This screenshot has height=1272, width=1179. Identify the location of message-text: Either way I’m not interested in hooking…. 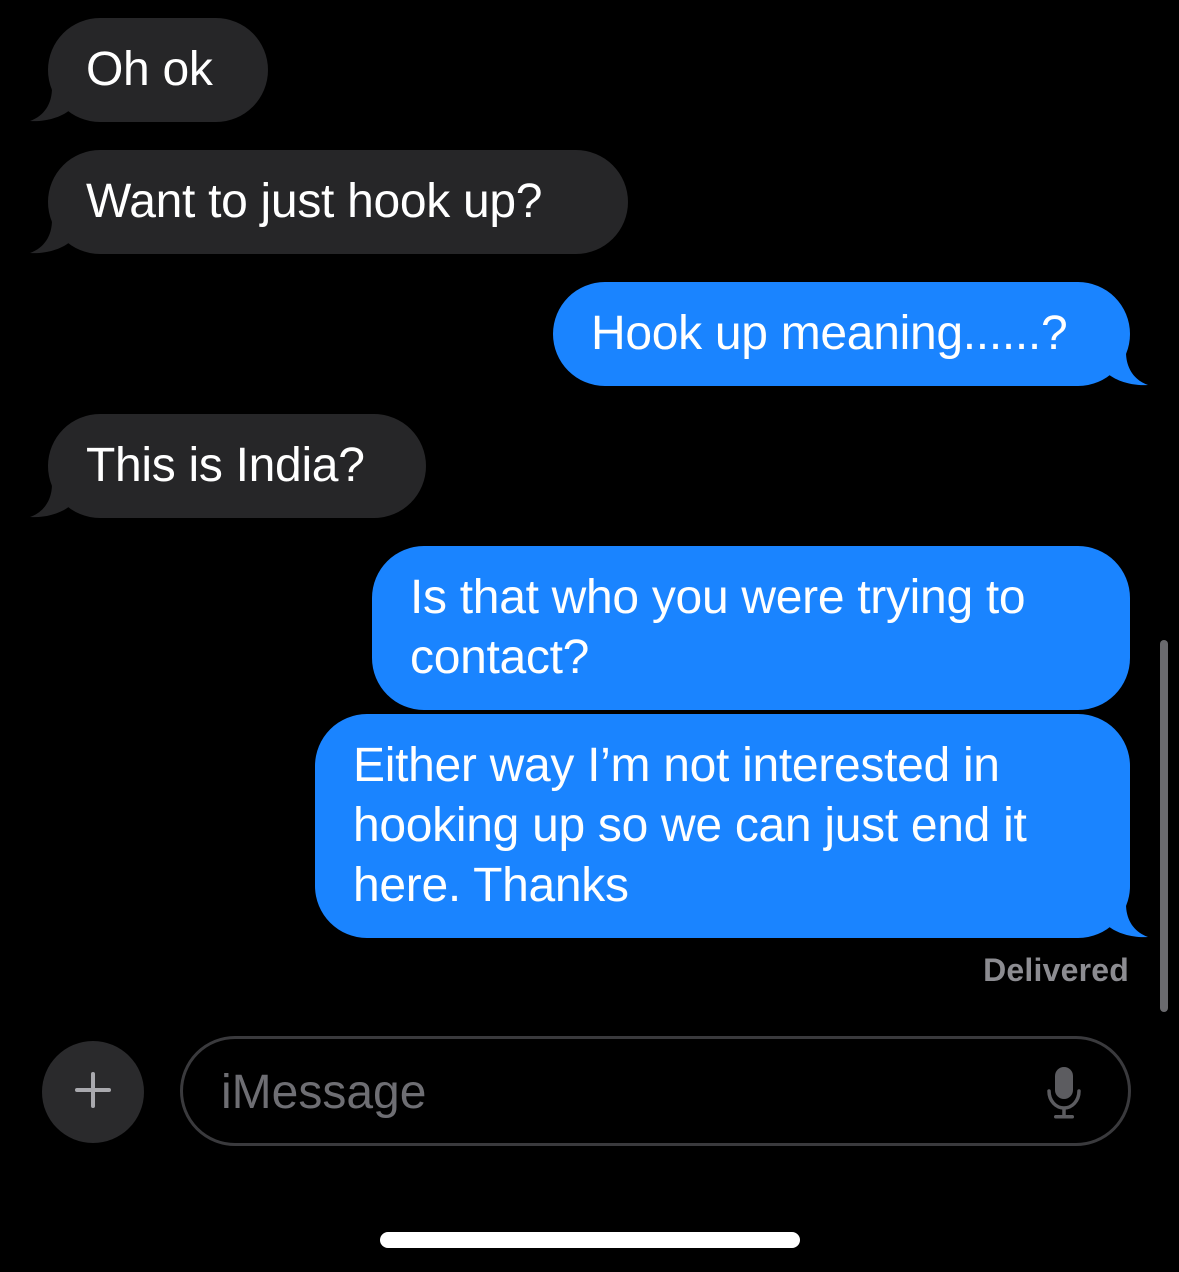
(690, 825).